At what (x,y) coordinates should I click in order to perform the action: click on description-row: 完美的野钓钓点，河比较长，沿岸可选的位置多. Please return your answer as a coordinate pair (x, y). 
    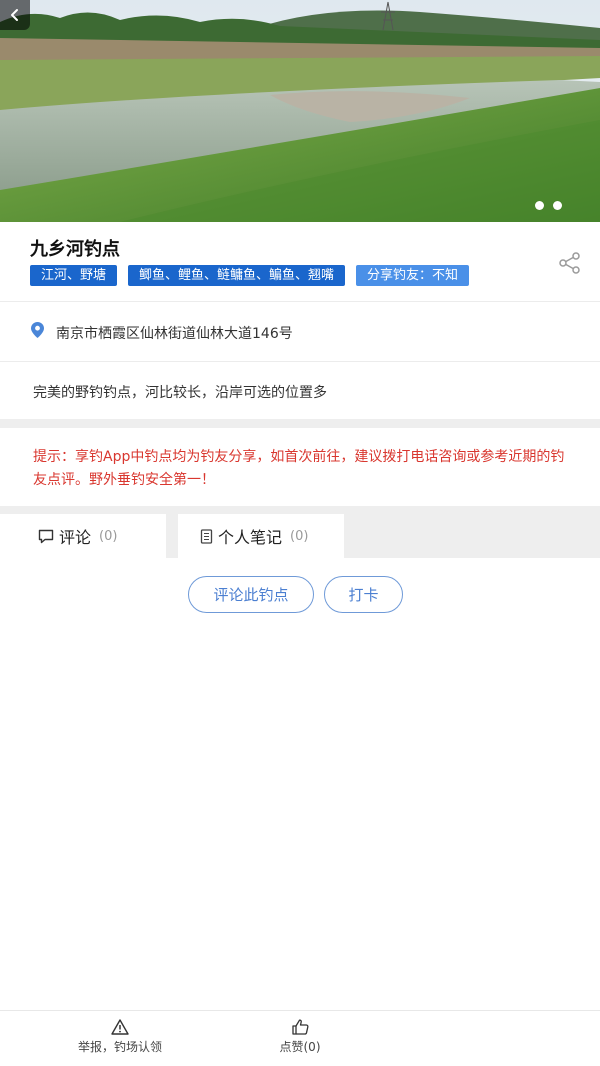
    Looking at the image, I should click on (300, 390).